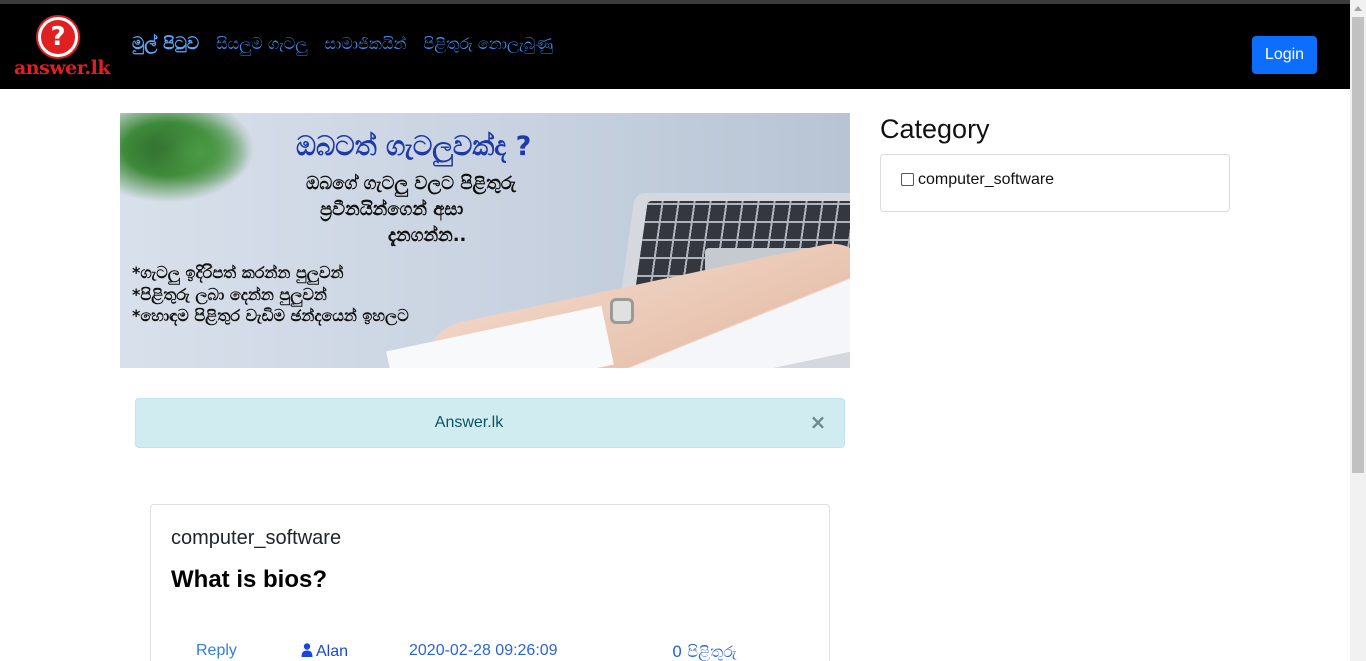 The image size is (1366, 661). Describe the element at coordinates (488, 44) in the screenshot. I see `nav-item-unanswered: පිළිතුරු නොලැබුණු` at that location.